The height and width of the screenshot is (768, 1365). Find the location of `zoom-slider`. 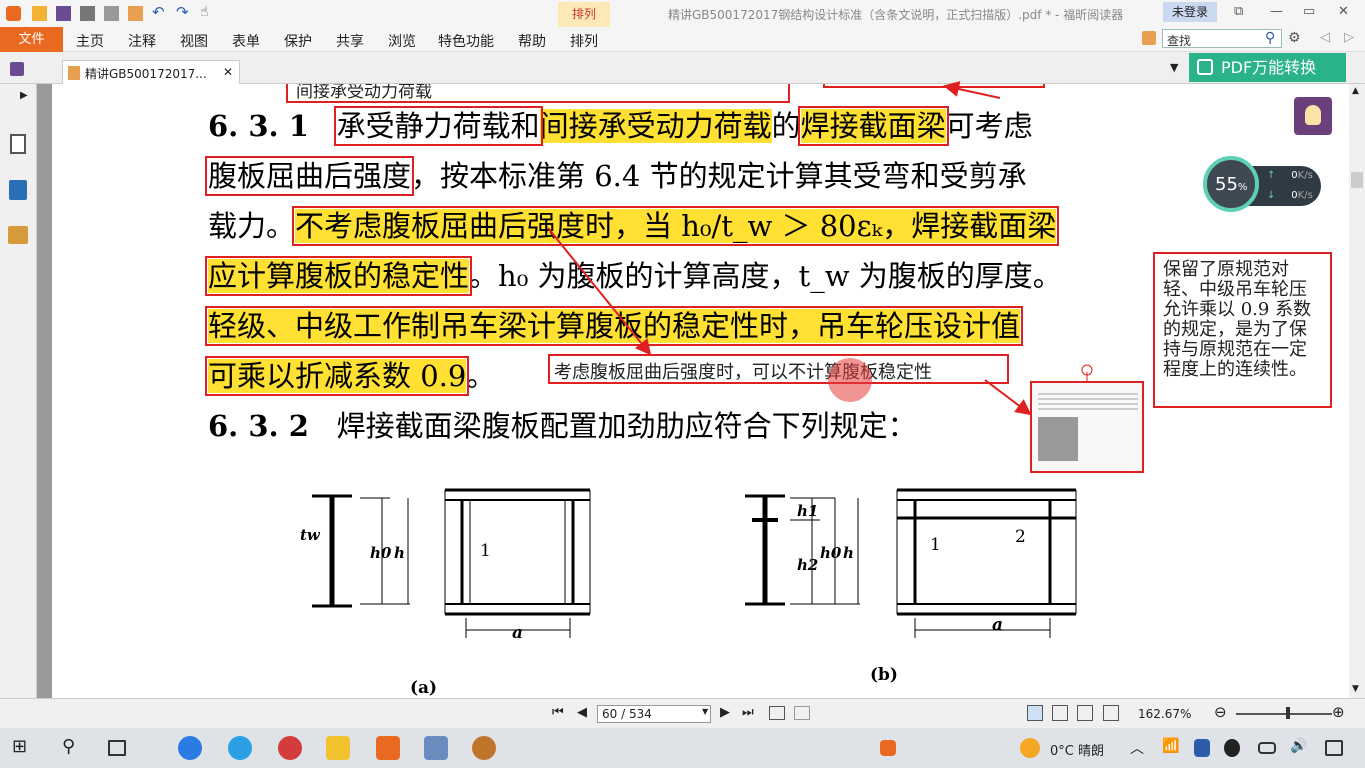

zoom-slider is located at coordinates (1284, 714).